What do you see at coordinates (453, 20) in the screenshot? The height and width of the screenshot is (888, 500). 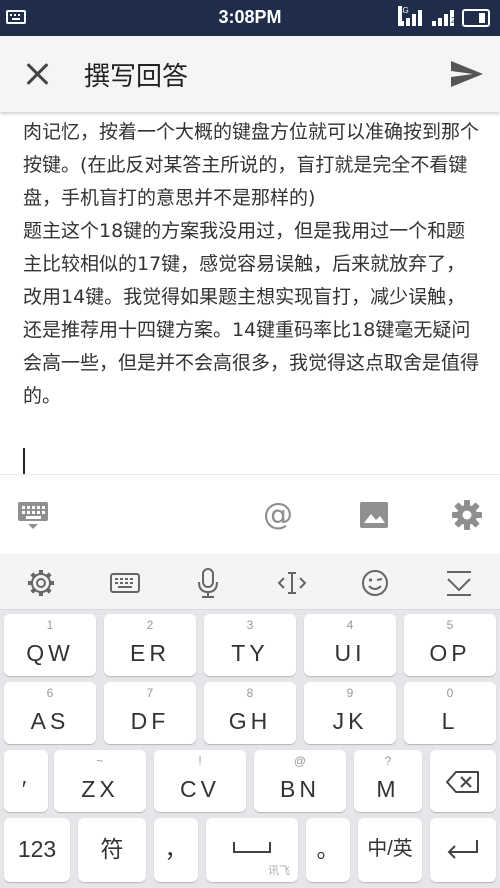 I see `signal-sim2-tag: 2` at bounding box center [453, 20].